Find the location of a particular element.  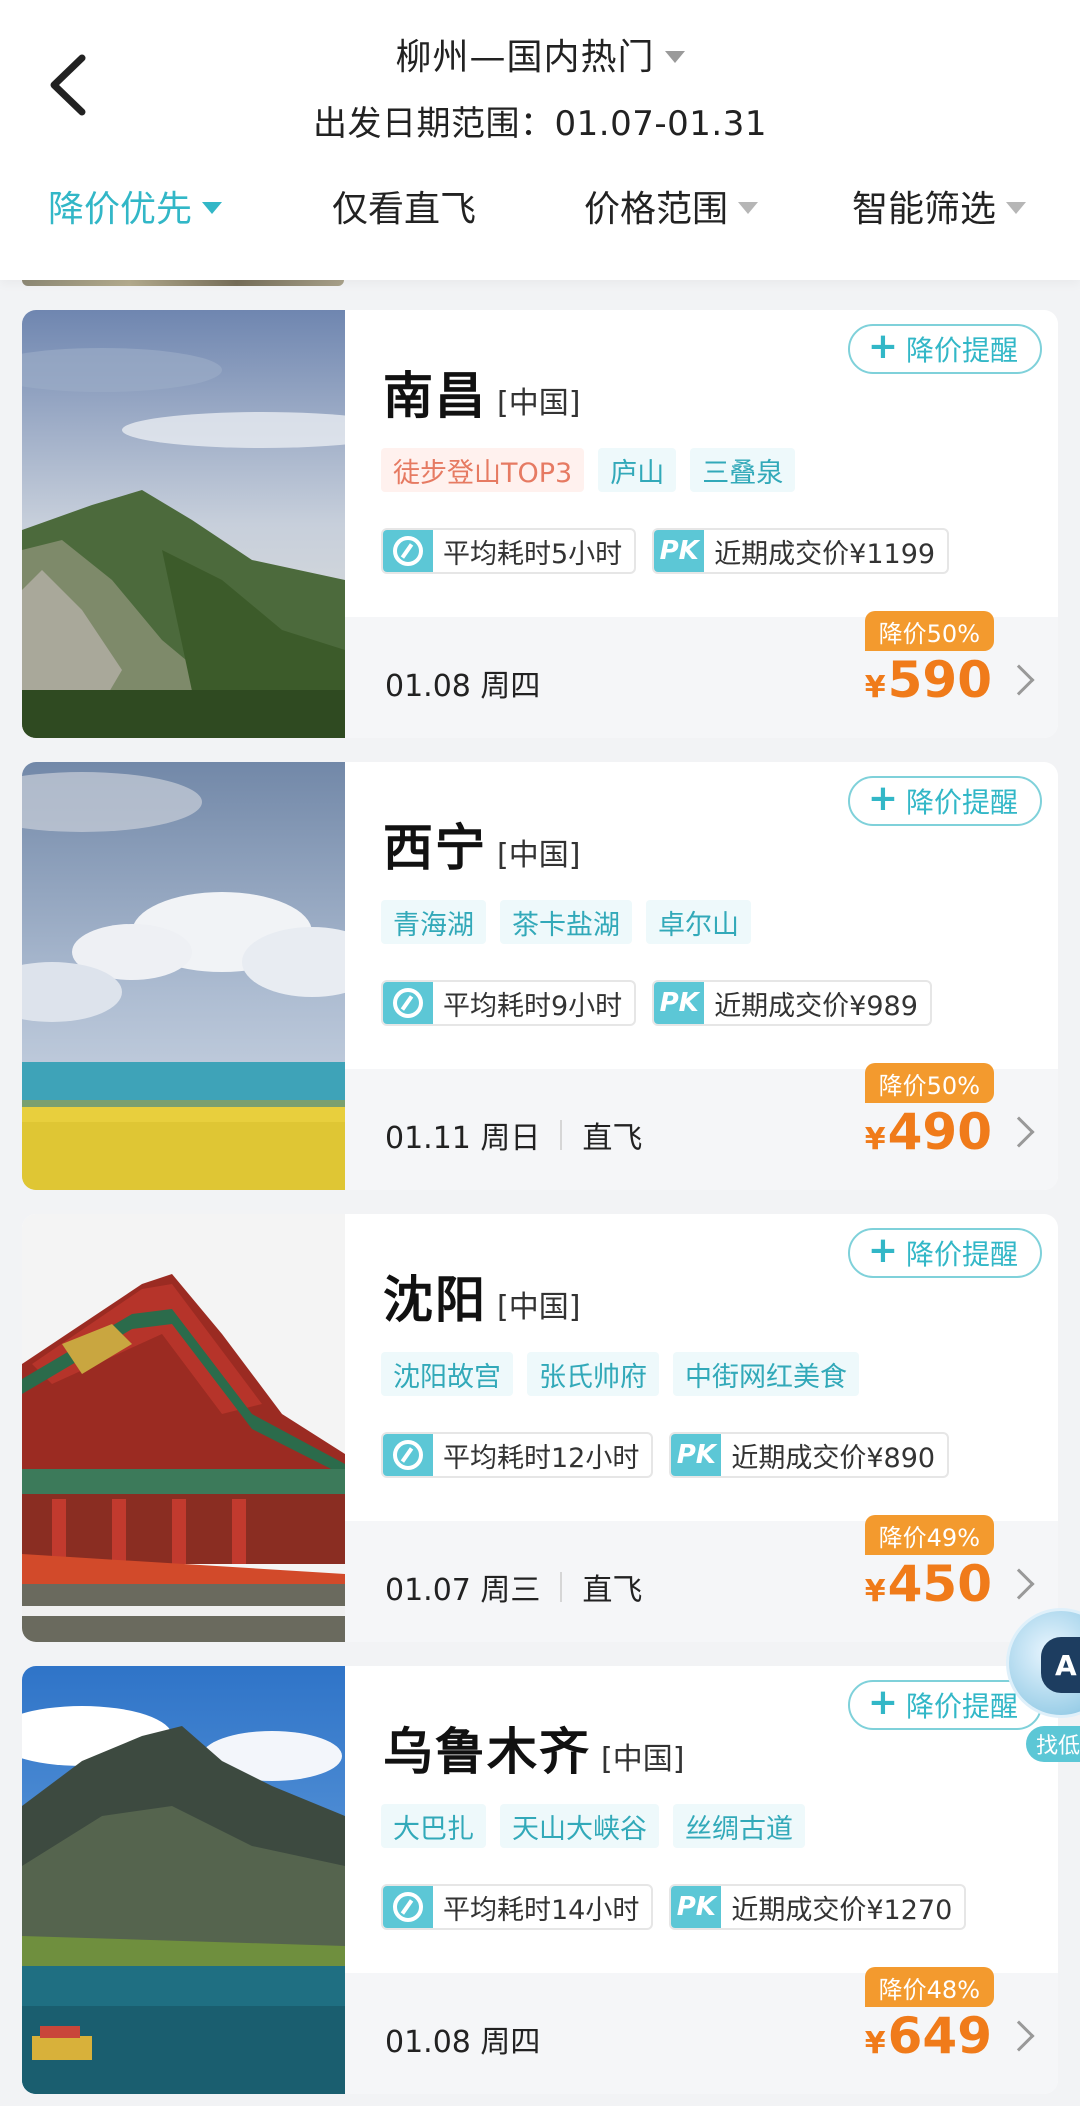

robot-face-text: A is located at coordinates (1060, 1665).